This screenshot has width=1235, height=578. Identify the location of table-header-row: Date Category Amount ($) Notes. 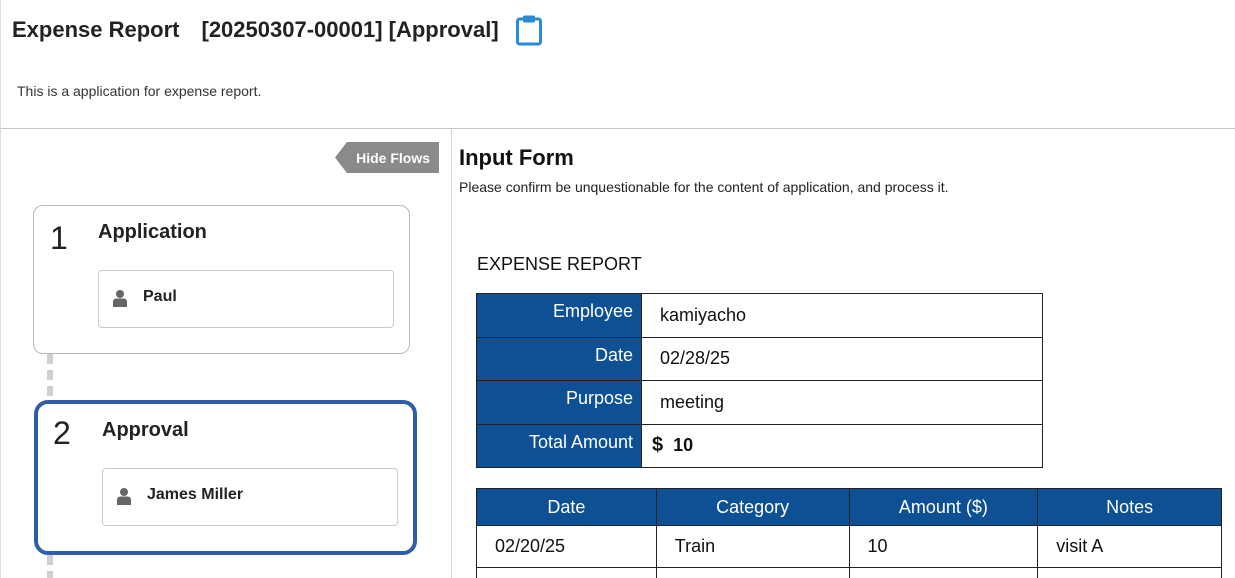
(849, 507).